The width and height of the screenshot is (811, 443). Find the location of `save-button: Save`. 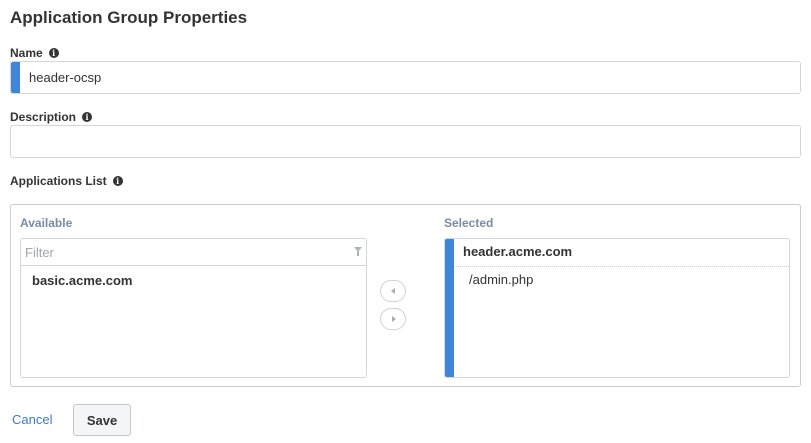

save-button: Save is located at coordinates (102, 420).